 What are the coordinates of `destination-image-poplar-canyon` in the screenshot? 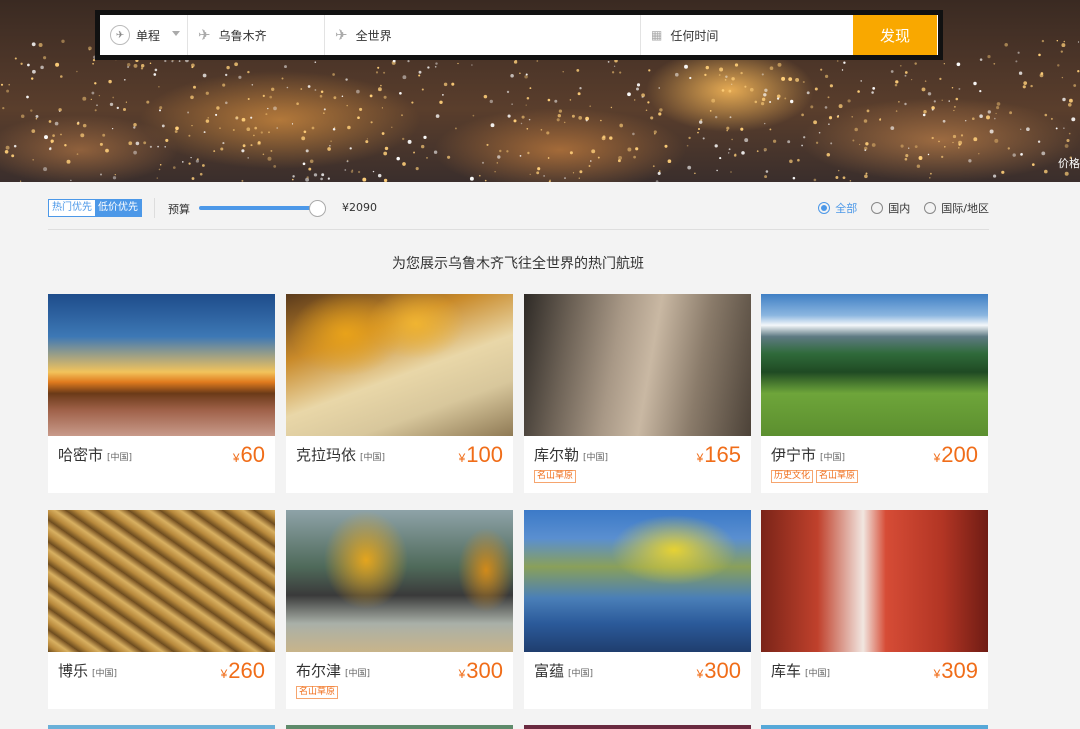 It's located at (399, 365).